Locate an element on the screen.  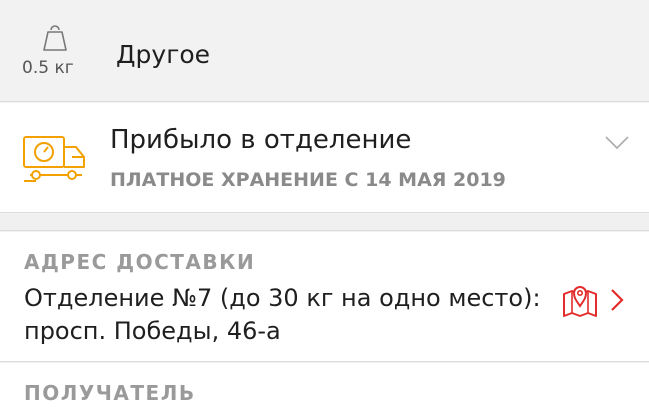
map-icon is located at coordinates (580, 301).